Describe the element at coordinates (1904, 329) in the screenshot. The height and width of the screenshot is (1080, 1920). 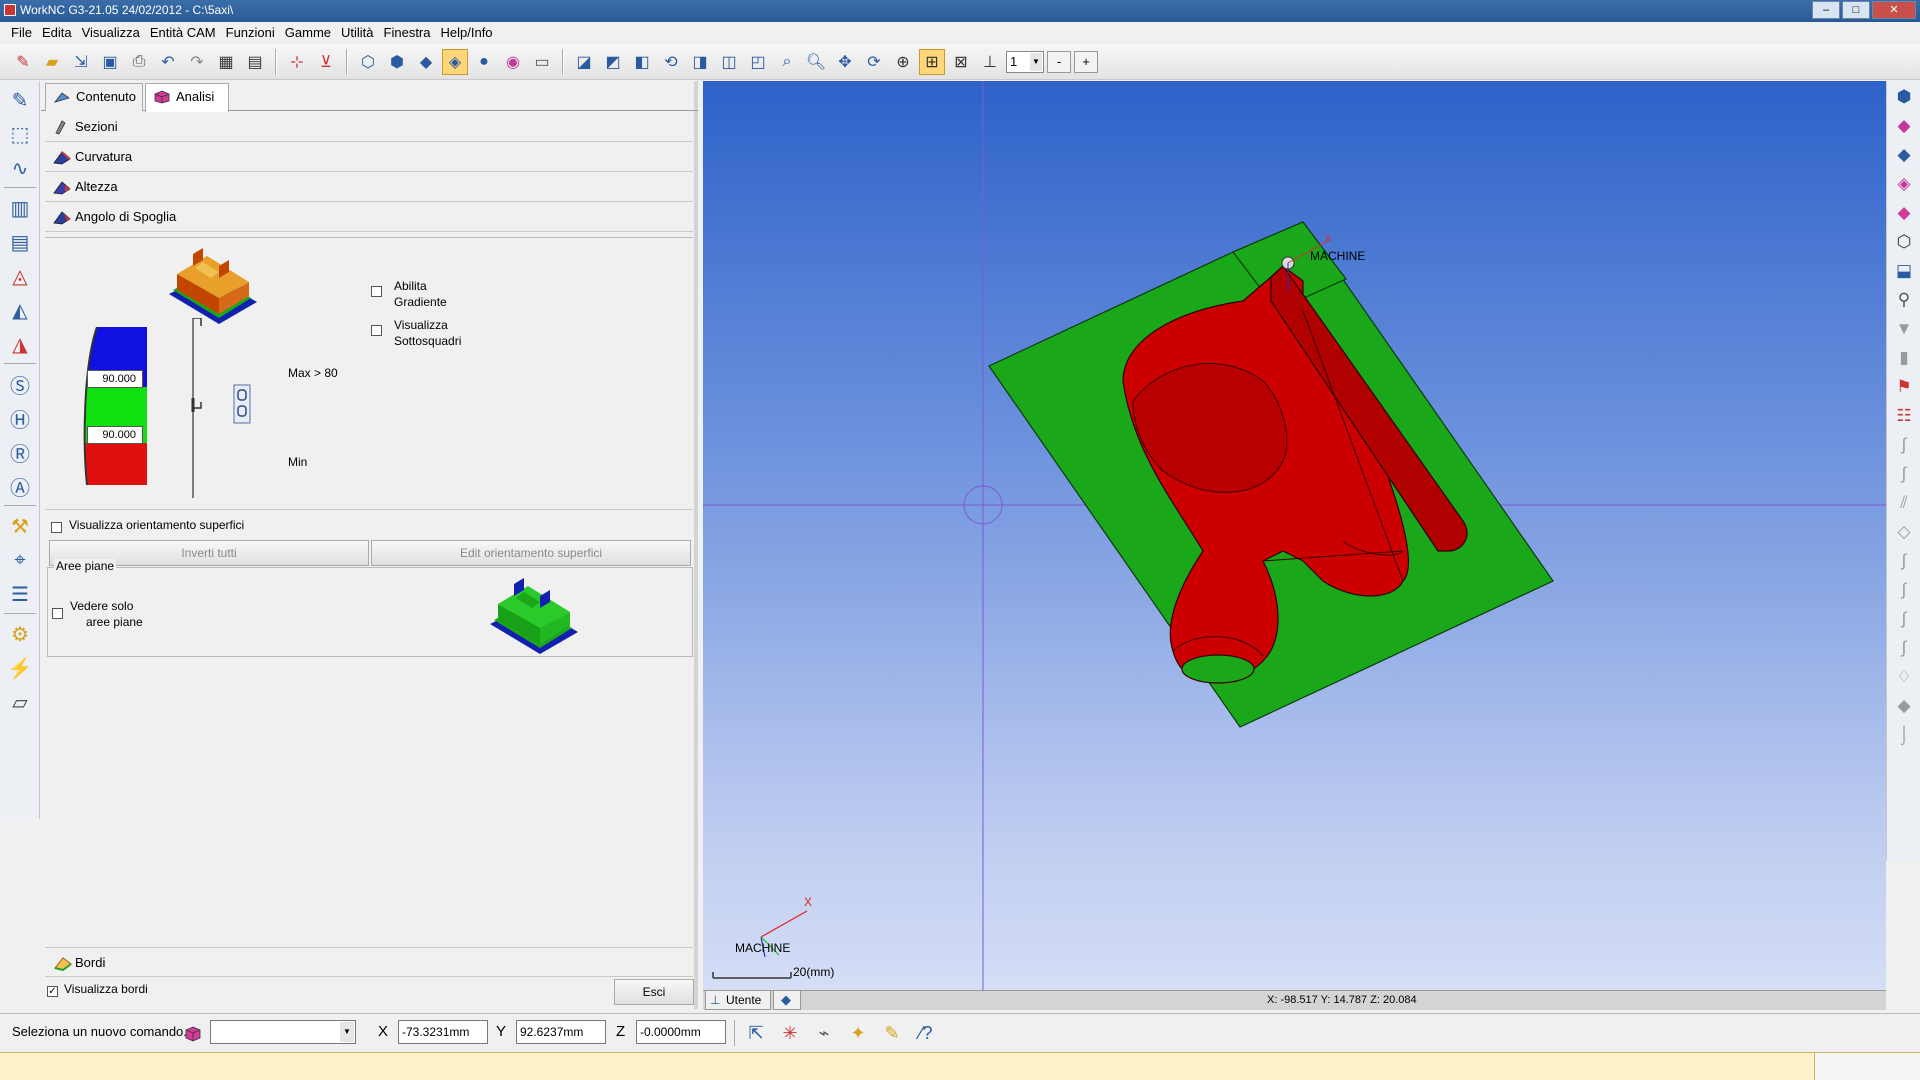
I see `tool-icon: ▼` at that location.